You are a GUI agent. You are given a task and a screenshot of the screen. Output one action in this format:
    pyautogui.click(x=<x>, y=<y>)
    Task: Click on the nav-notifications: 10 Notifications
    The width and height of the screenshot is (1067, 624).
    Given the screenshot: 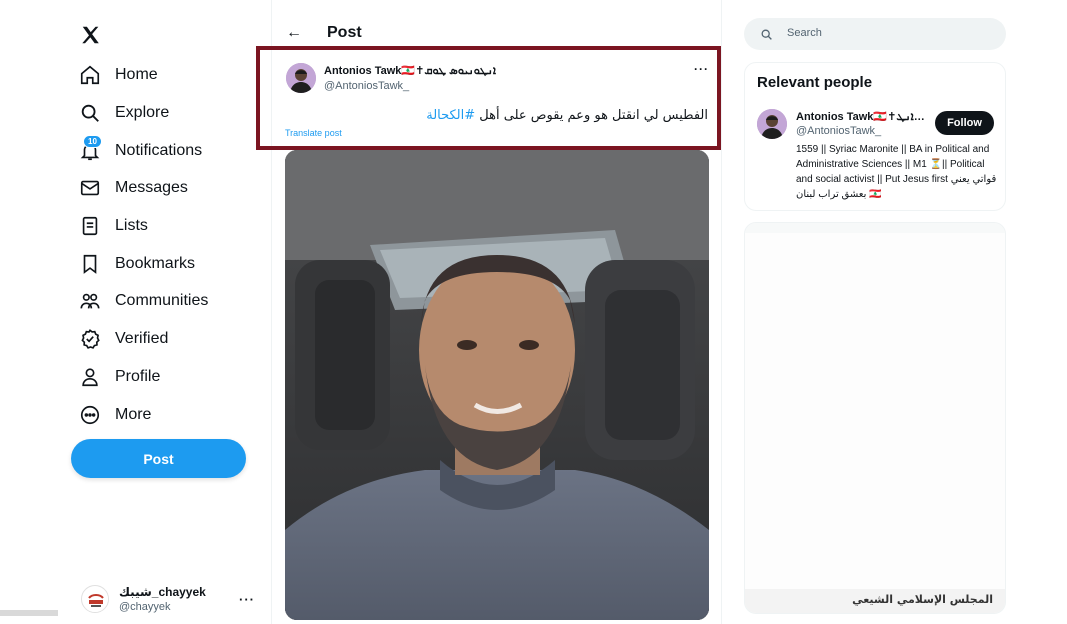 What is the action you would take?
    pyautogui.click(x=140, y=150)
    